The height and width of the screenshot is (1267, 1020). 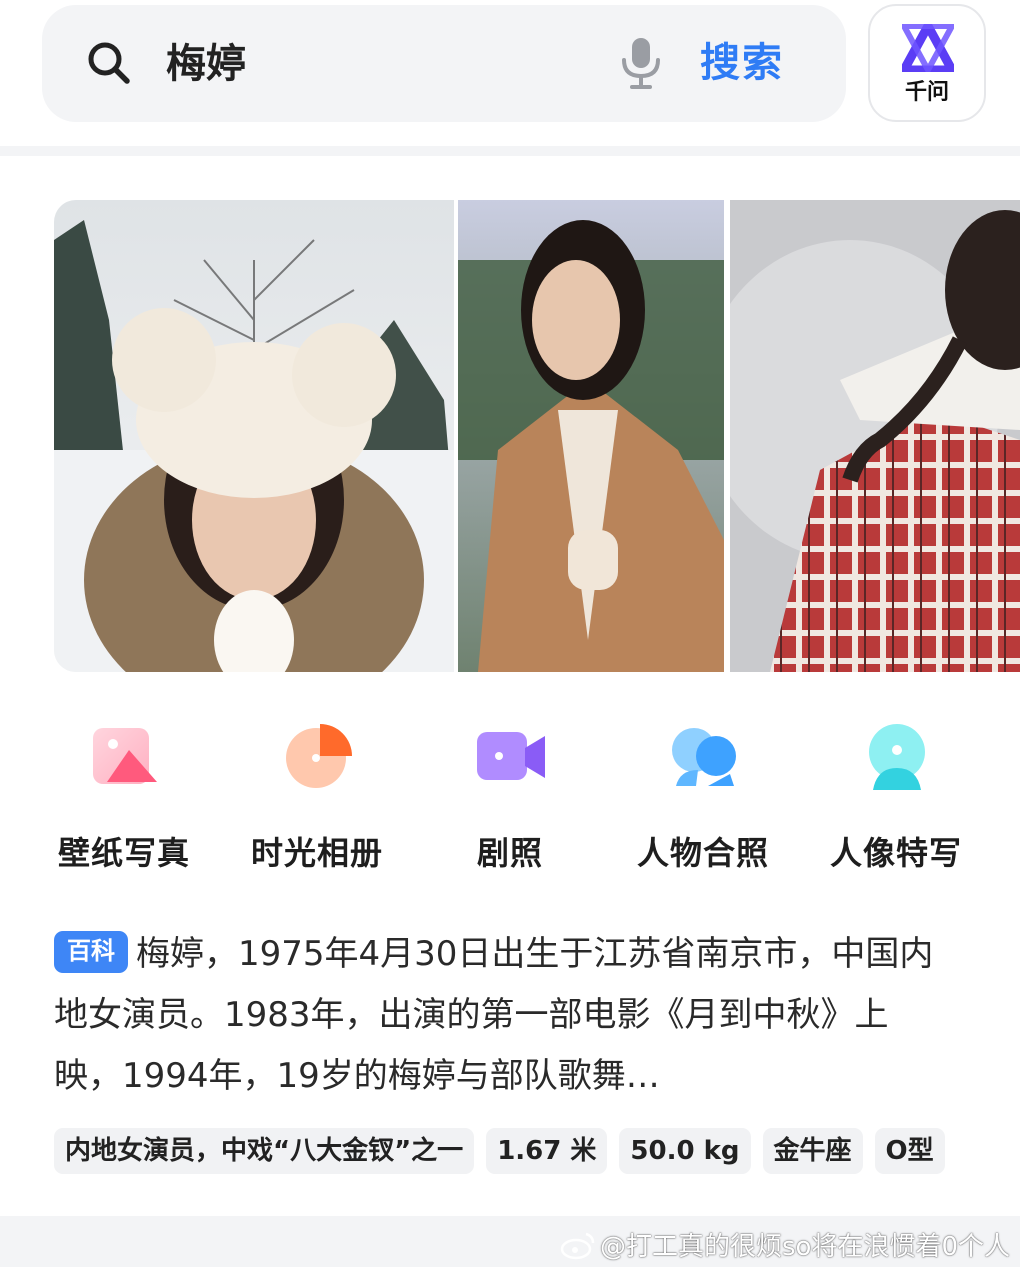 What do you see at coordinates (702, 853) in the screenshot?
I see `category-label: 人物合照` at bounding box center [702, 853].